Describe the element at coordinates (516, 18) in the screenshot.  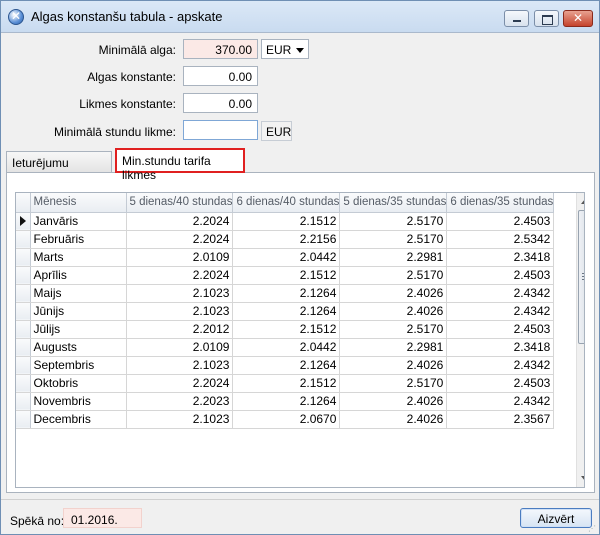
I see `minimize-button` at that location.